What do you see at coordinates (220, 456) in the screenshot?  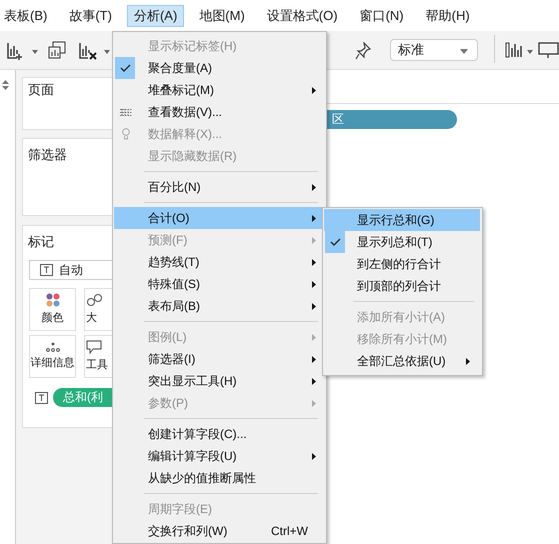 I see `menu-item: 编辑计算字段(U)` at bounding box center [220, 456].